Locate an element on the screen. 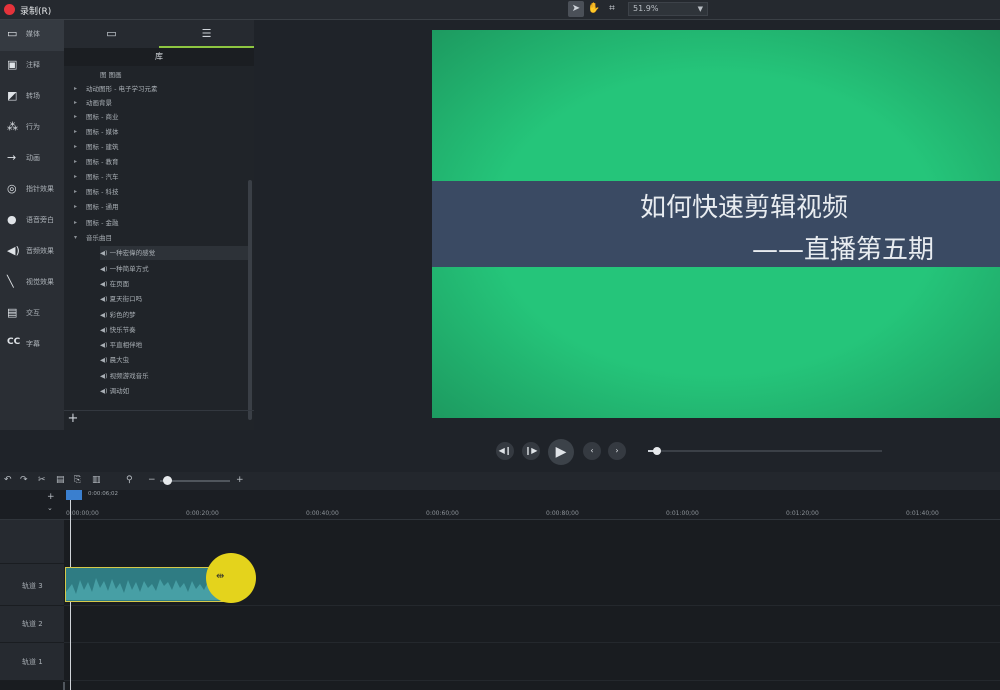  crop-icon: ⌗ is located at coordinates (612, 9).